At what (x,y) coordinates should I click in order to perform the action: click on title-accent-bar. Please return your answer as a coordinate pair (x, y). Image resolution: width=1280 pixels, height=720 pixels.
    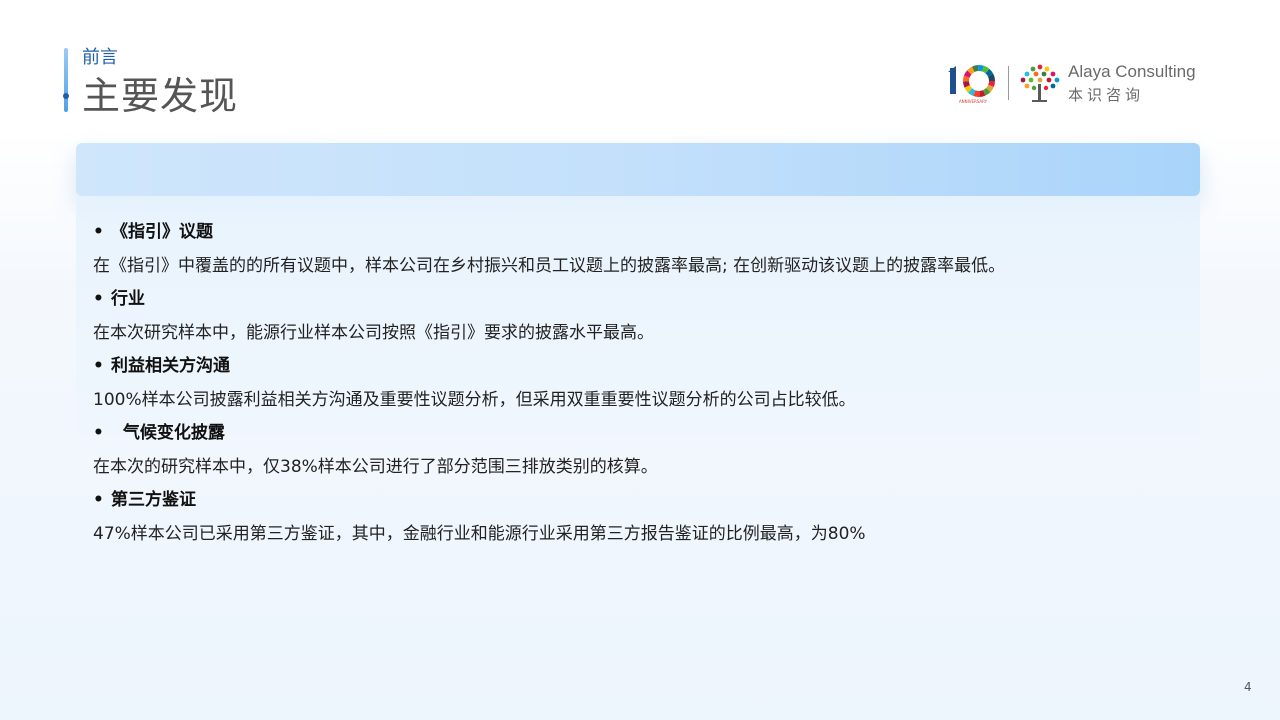
    Looking at the image, I should click on (66, 80).